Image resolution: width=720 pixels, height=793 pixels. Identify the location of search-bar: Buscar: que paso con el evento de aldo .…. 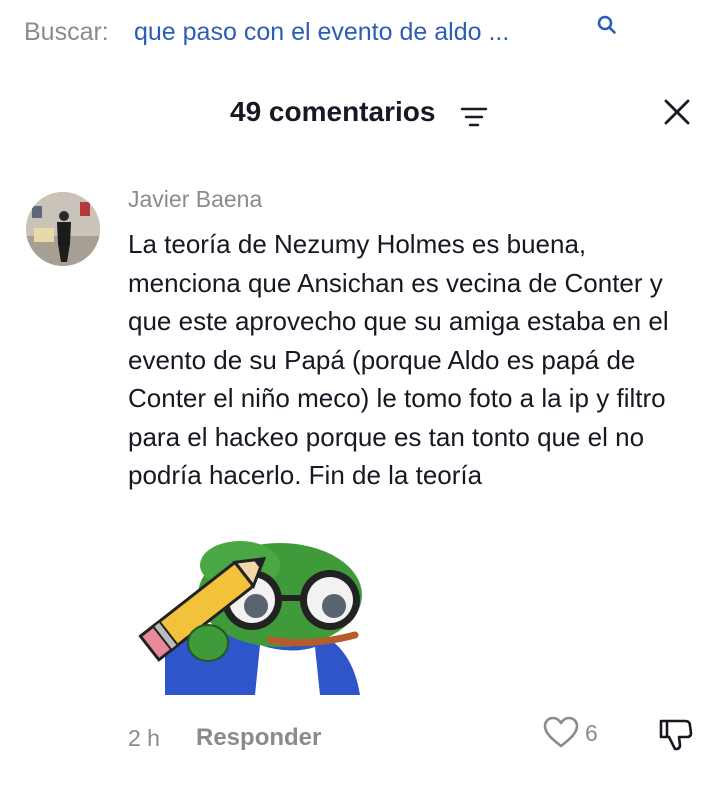
(360, 33).